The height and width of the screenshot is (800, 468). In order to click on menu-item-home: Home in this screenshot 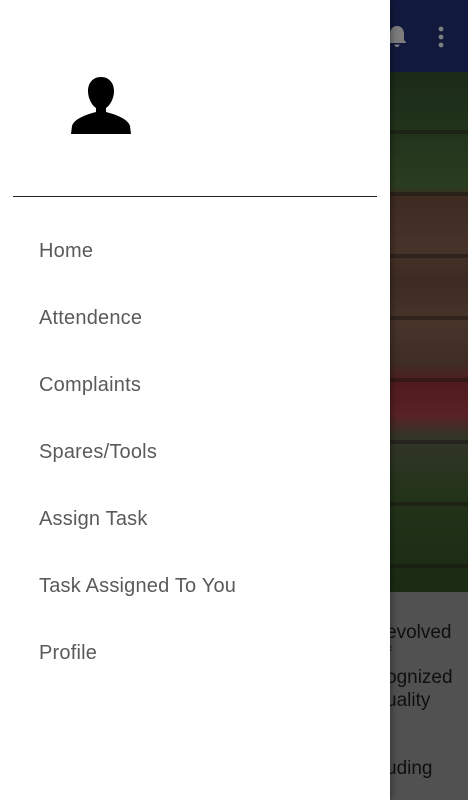, I will do `click(195, 251)`.